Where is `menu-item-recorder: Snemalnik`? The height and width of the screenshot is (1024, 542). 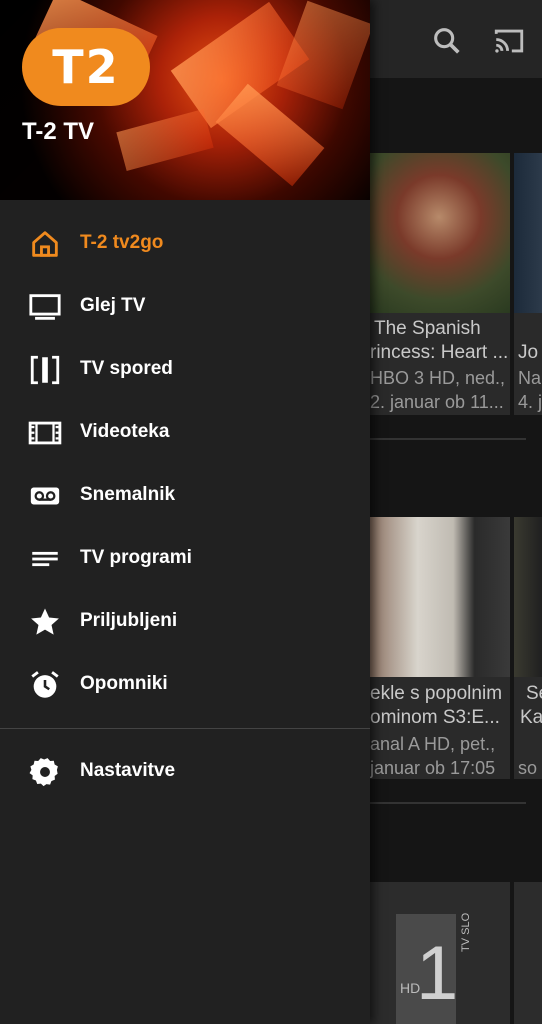 menu-item-recorder: Snemalnik is located at coordinates (185, 495).